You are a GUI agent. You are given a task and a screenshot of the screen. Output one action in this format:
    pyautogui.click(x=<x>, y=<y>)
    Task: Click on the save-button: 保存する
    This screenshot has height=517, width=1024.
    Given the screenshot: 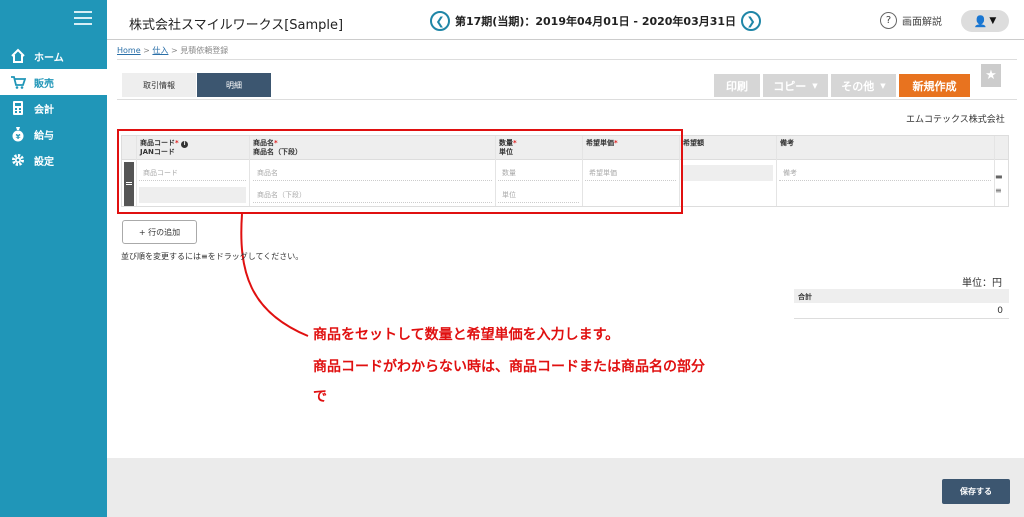 What is the action you would take?
    pyautogui.click(x=976, y=491)
    